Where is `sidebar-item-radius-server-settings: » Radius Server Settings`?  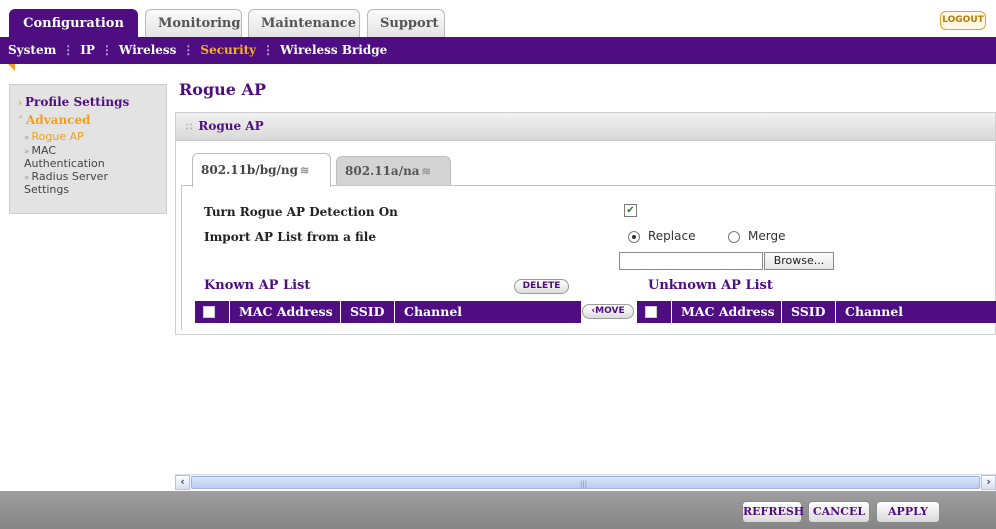 sidebar-item-radius-server-settings: » Radius Server Settings is located at coordinates (78, 183).